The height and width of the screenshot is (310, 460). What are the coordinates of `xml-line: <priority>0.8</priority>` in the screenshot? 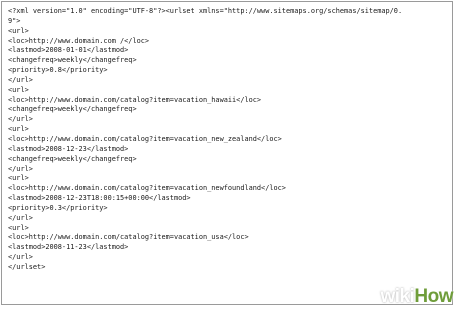 It's located at (58, 70).